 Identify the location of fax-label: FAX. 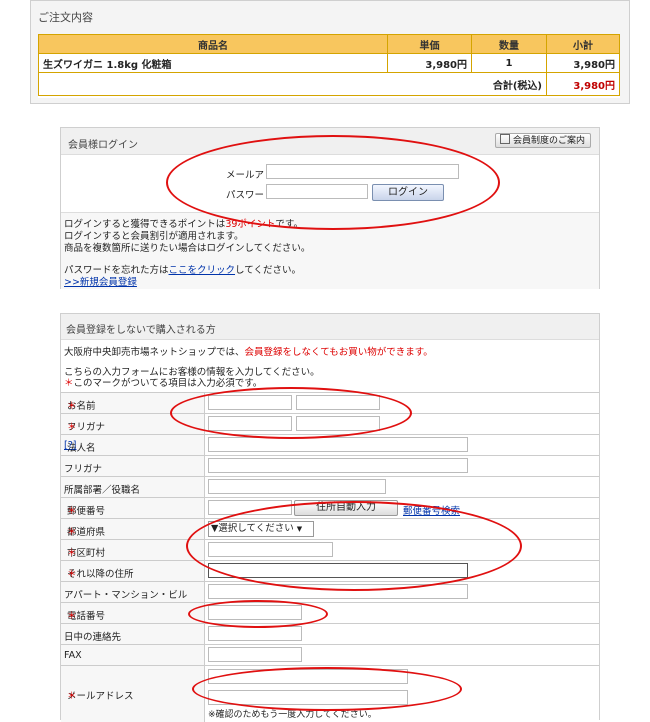
(73, 655).